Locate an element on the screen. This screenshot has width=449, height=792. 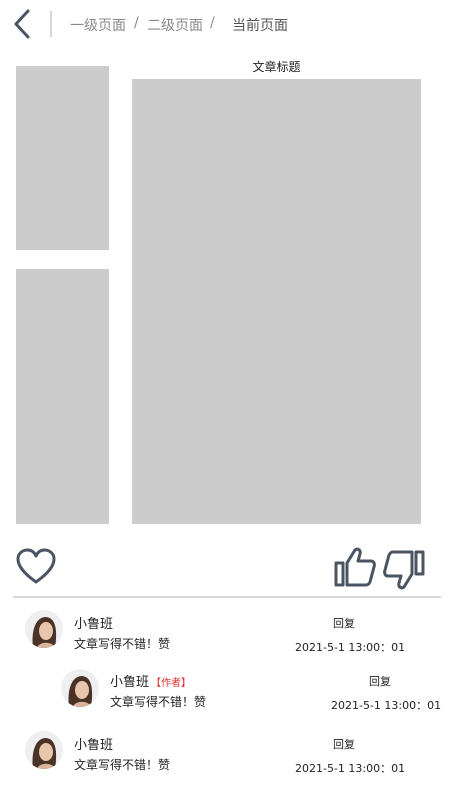
heart-icon is located at coordinates (36, 566).